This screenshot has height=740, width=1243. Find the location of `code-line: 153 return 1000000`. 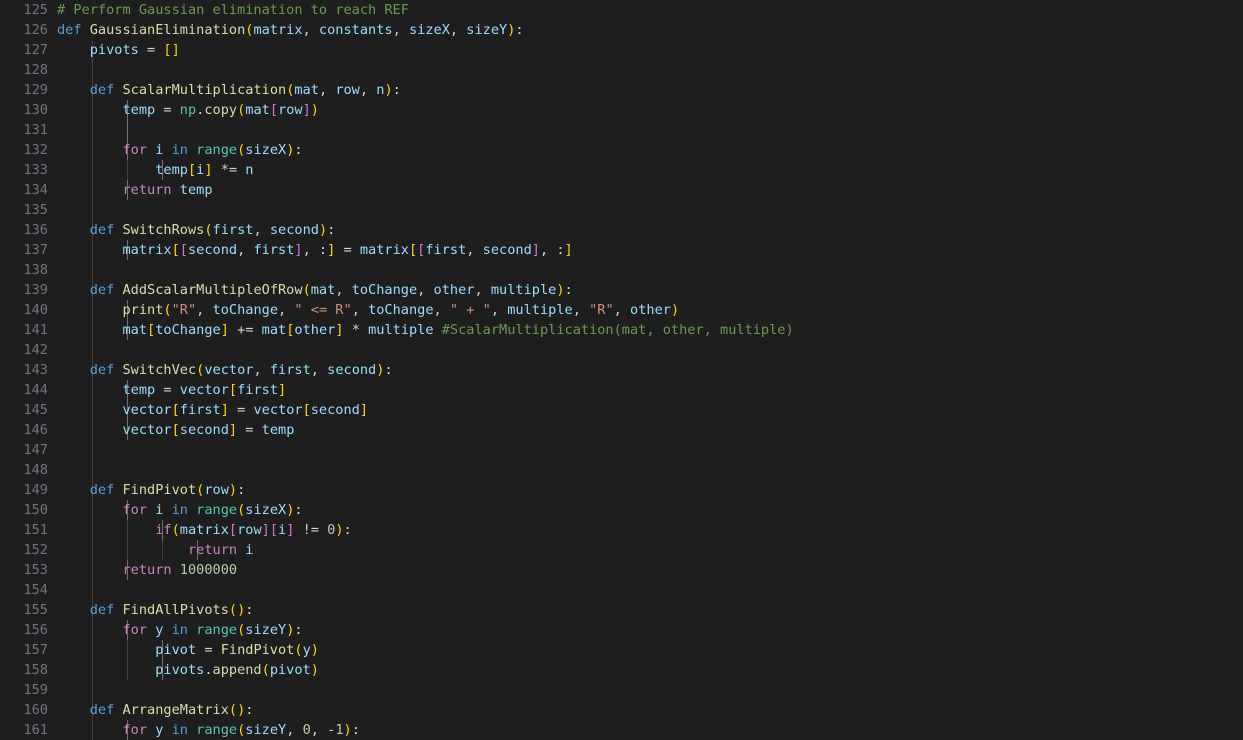

code-line: 153 return 1000000 is located at coordinates (621, 570).